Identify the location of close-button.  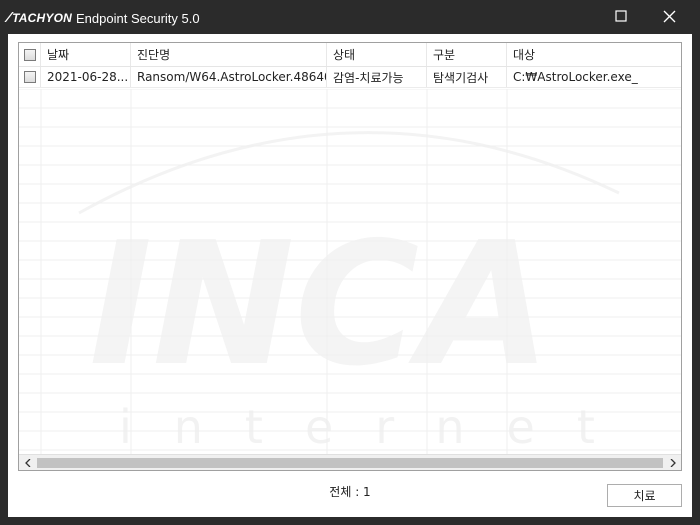
(669, 16).